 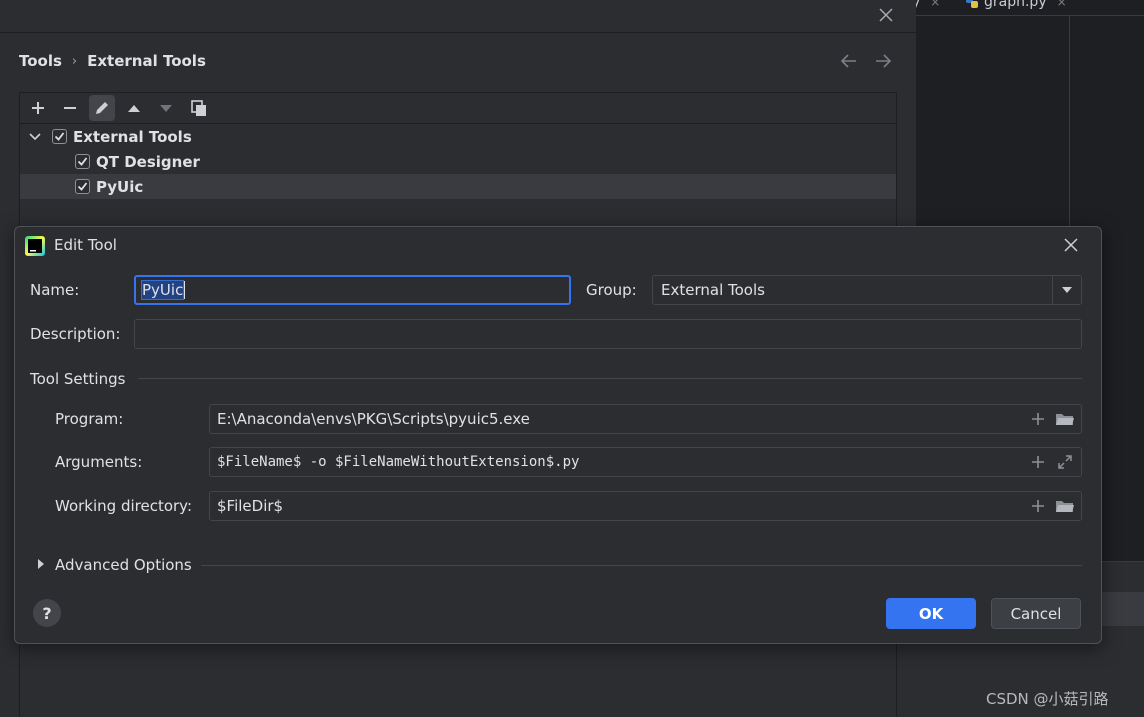 What do you see at coordinates (99, 462) in the screenshot?
I see `arguments-label: Arguments:` at bounding box center [99, 462].